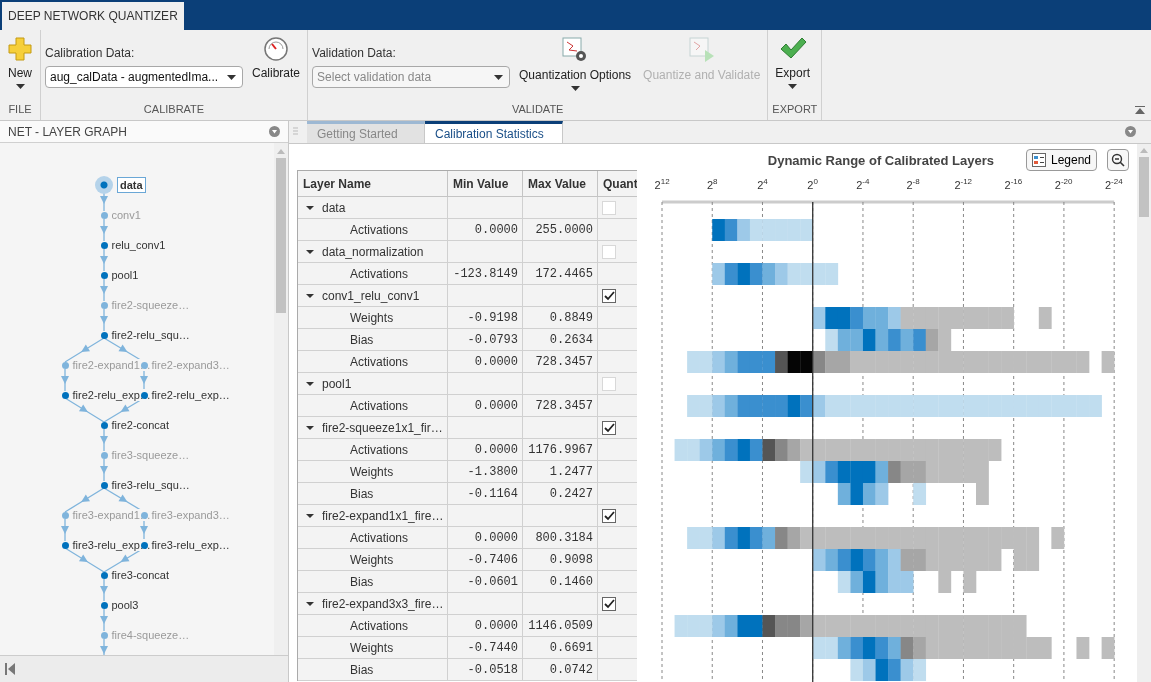 The image size is (1151, 682). Describe the element at coordinates (373, 184) in the screenshot. I see `column-header: Layer Name` at that location.